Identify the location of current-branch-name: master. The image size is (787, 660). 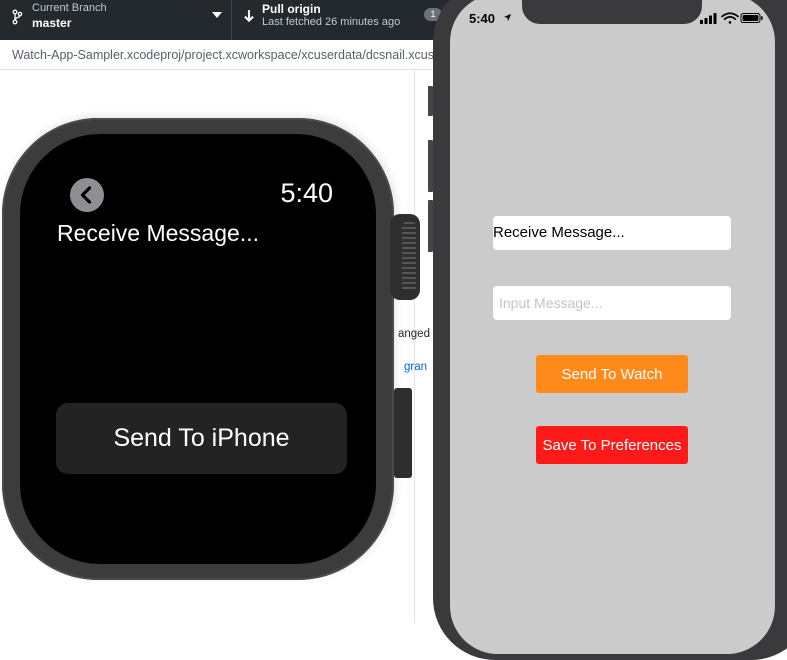
(52, 23).